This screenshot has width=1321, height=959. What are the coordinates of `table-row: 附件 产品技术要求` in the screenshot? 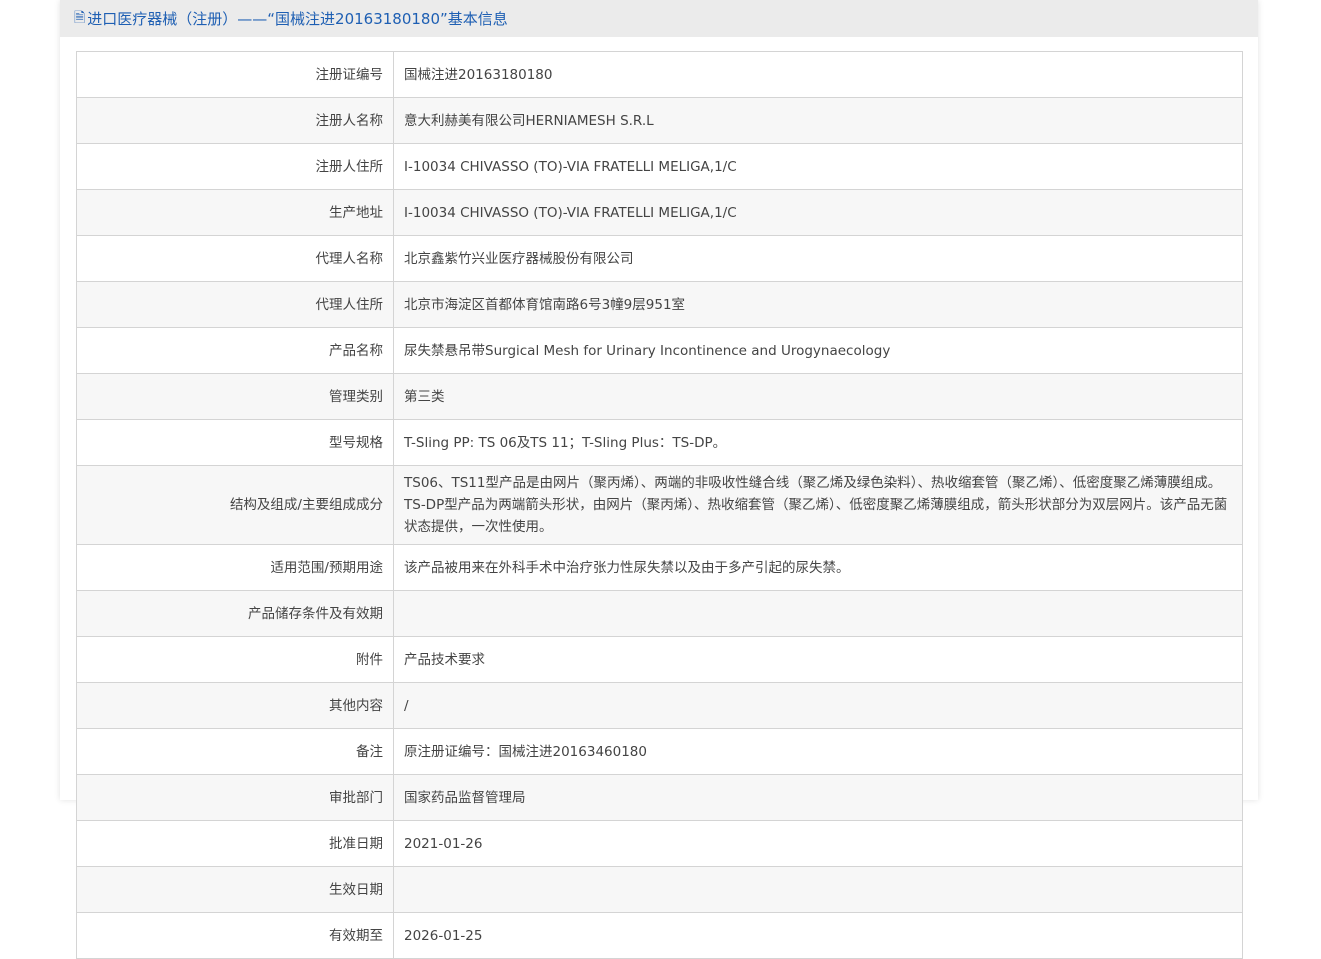 It's located at (659, 659).